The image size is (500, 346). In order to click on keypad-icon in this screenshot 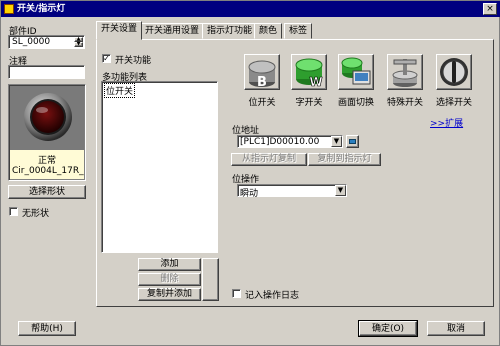, I will do `click(352, 141)`.